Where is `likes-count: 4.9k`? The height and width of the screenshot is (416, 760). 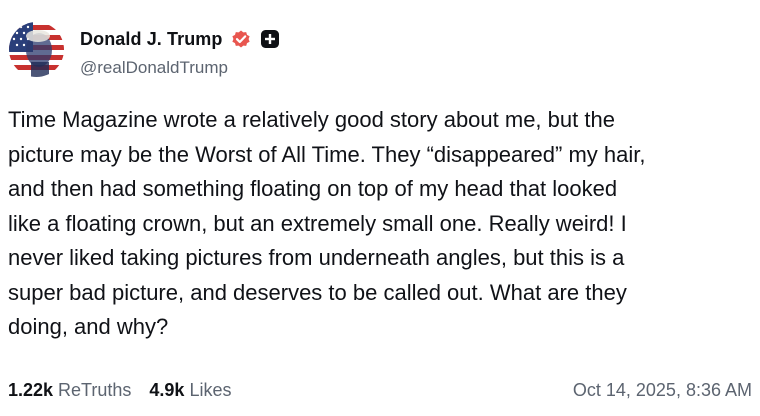
likes-count: 4.9k is located at coordinates (167, 389).